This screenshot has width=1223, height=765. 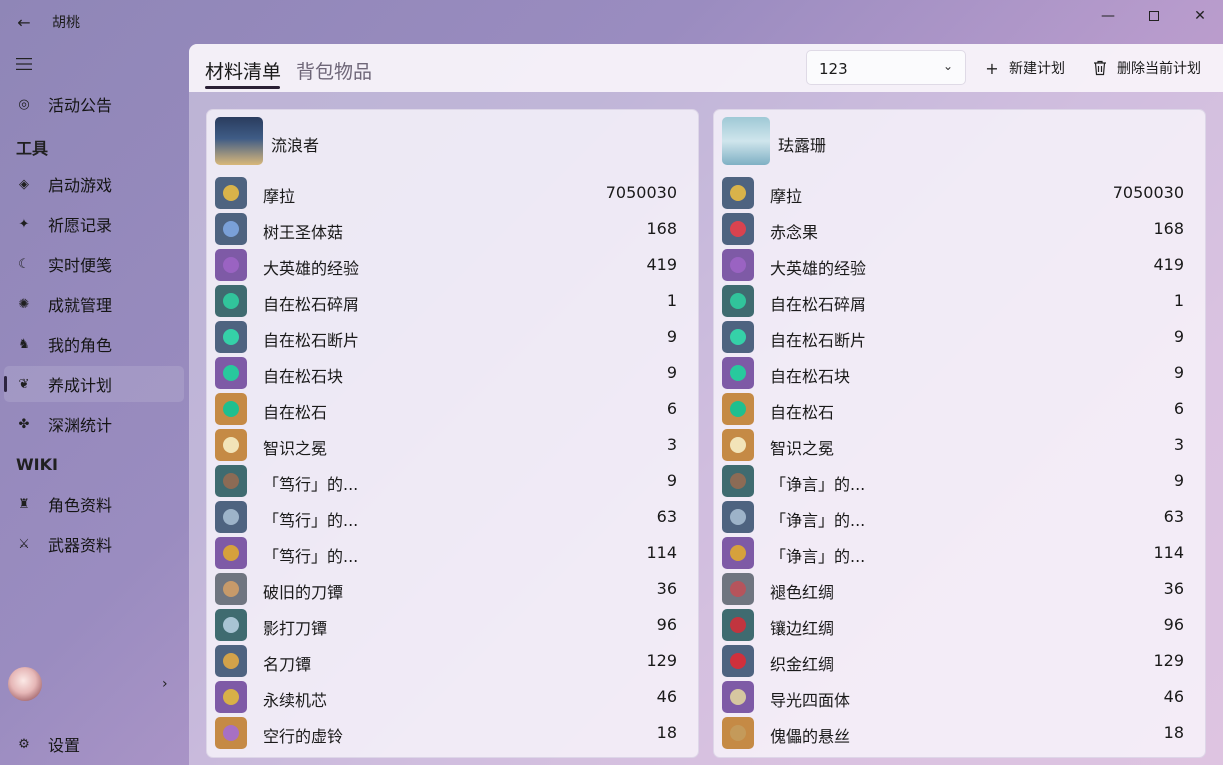 I want to click on sidebar-item-label: 角色资料, so click(x=80, y=505).